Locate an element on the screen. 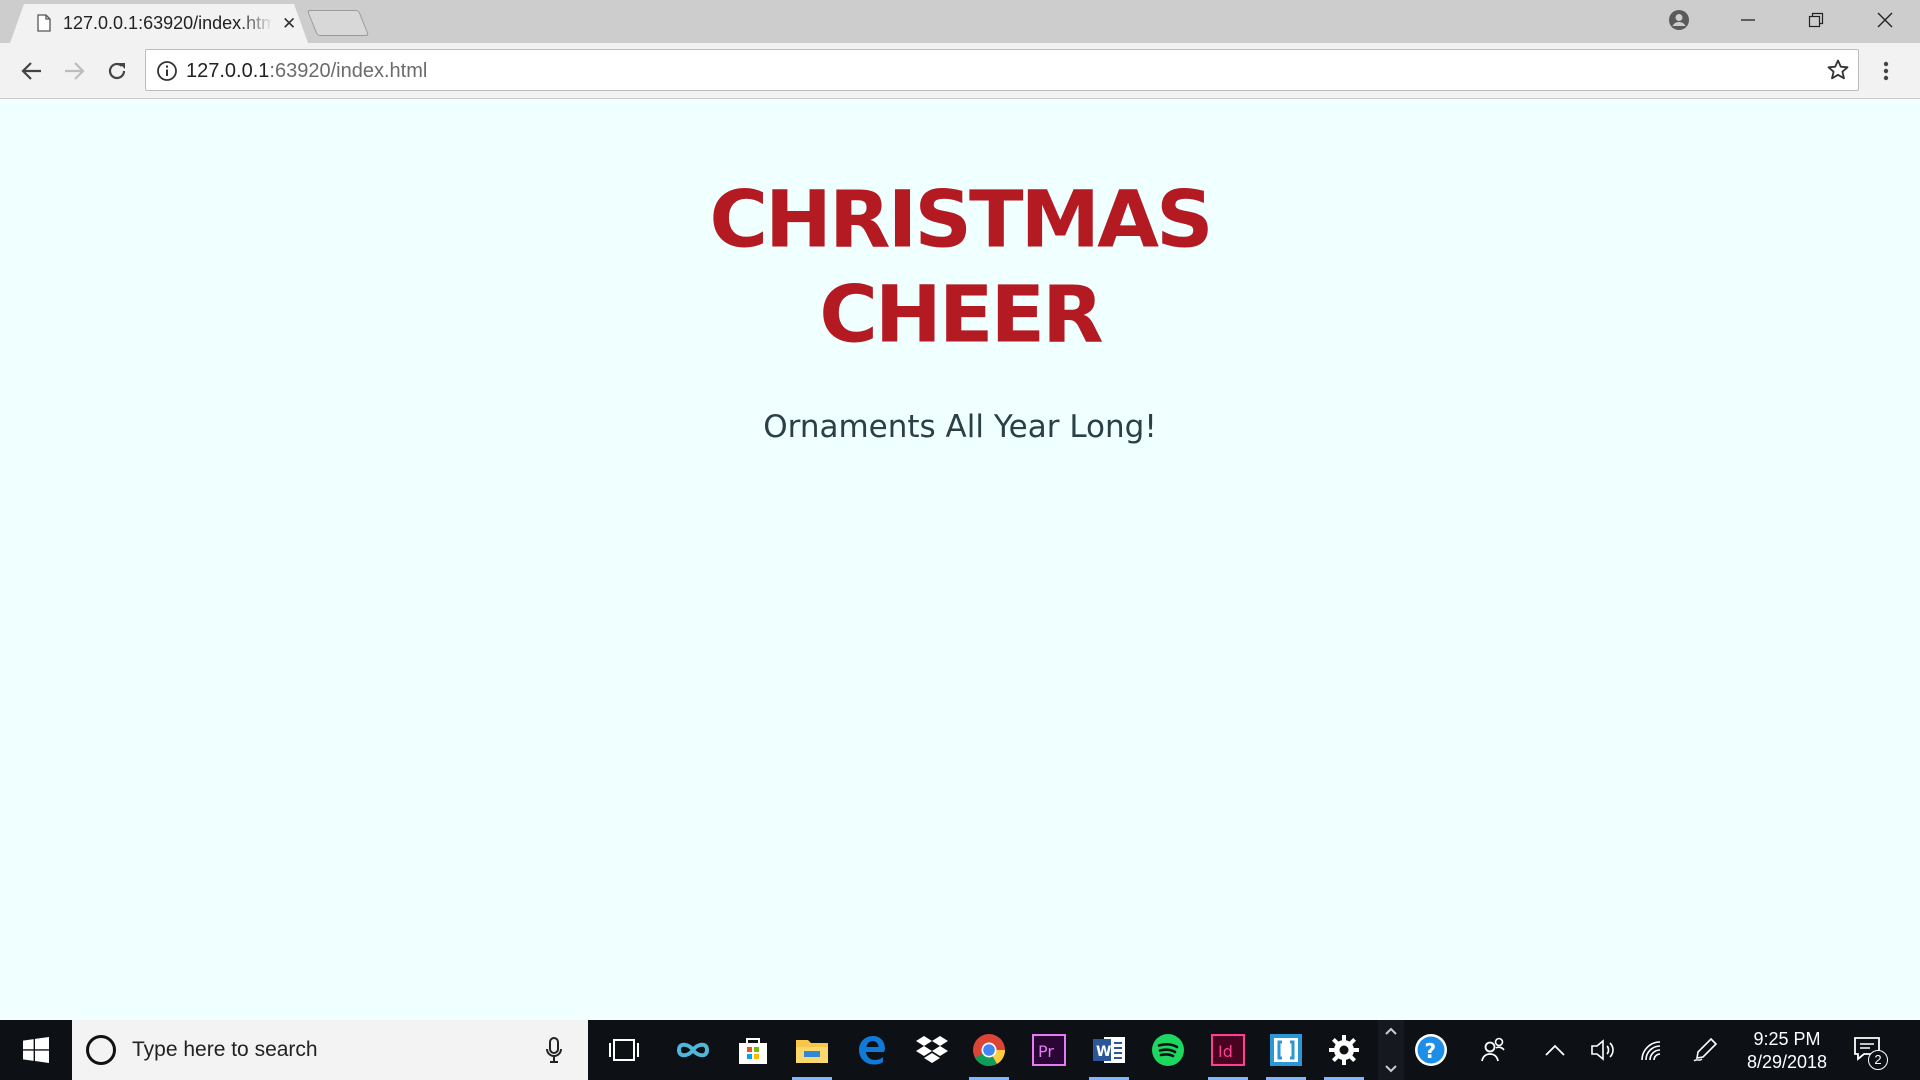 The width and height of the screenshot is (1920, 1080). indesign-icon: Id is located at coordinates (1228, 1055).